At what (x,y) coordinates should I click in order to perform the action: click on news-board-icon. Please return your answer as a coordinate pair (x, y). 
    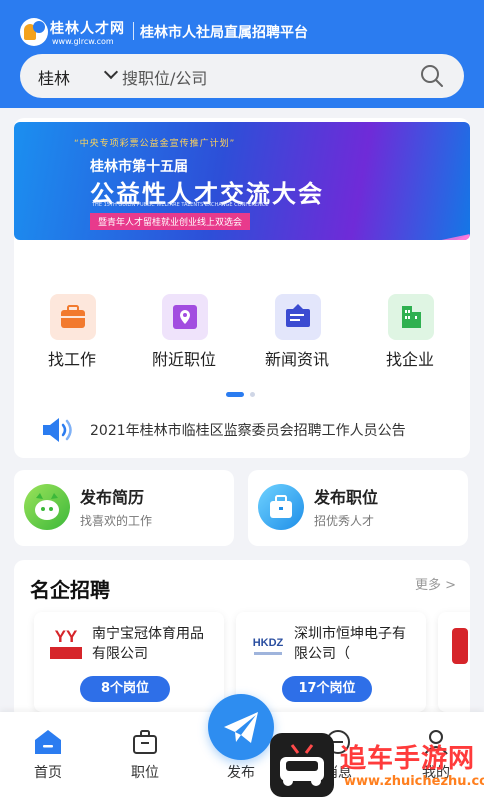
    Looking at the image, I should click on (298, 317).